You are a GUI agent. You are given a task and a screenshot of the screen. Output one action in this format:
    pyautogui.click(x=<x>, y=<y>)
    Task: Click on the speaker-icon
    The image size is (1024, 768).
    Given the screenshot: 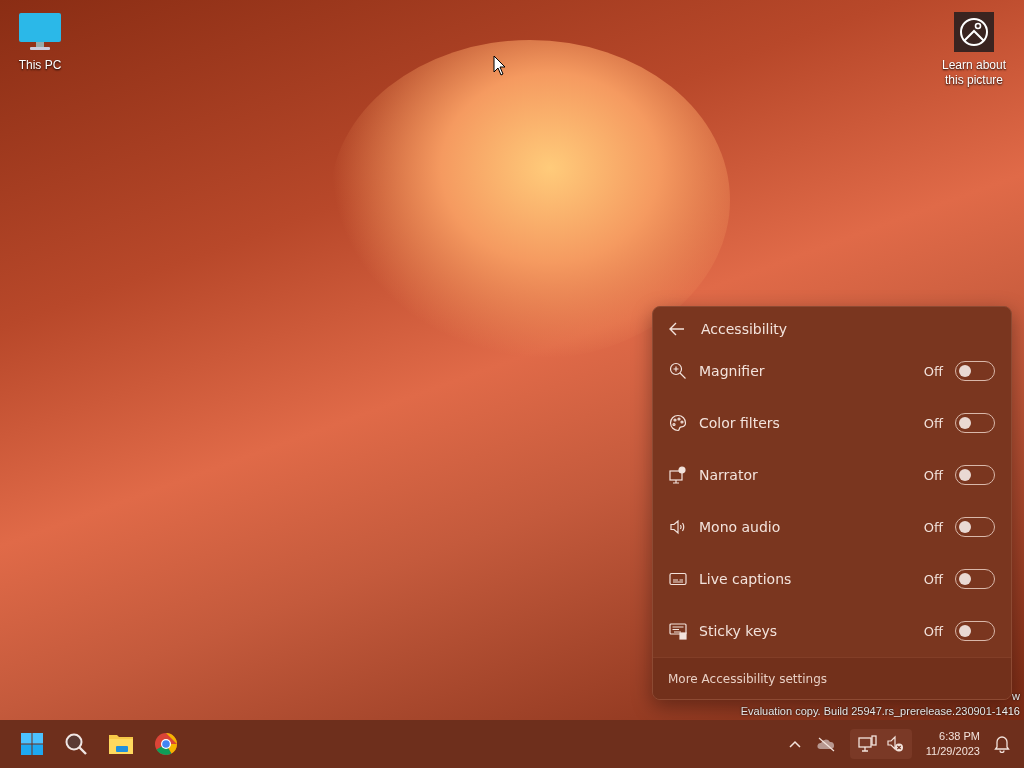 What is the action you would take?
    pyautogui.click(x=678, y=527)
    